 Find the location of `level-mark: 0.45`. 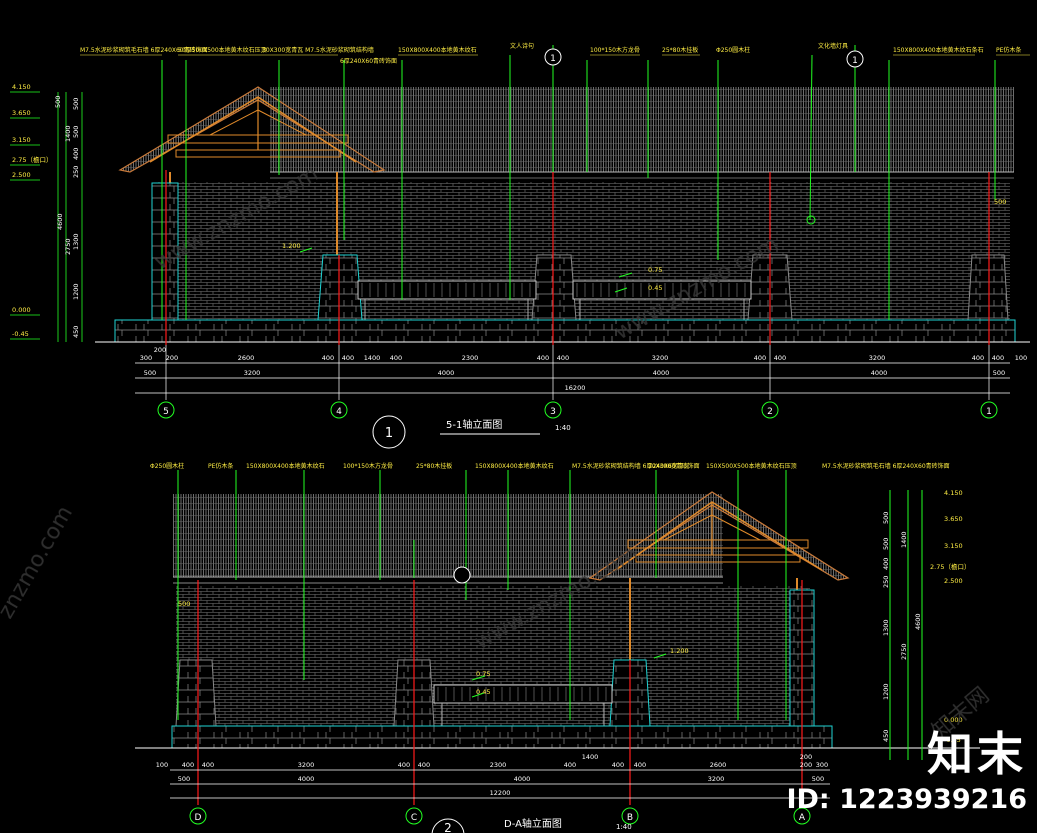

level-mark: 0.45 is located at coordinates (655, 288).